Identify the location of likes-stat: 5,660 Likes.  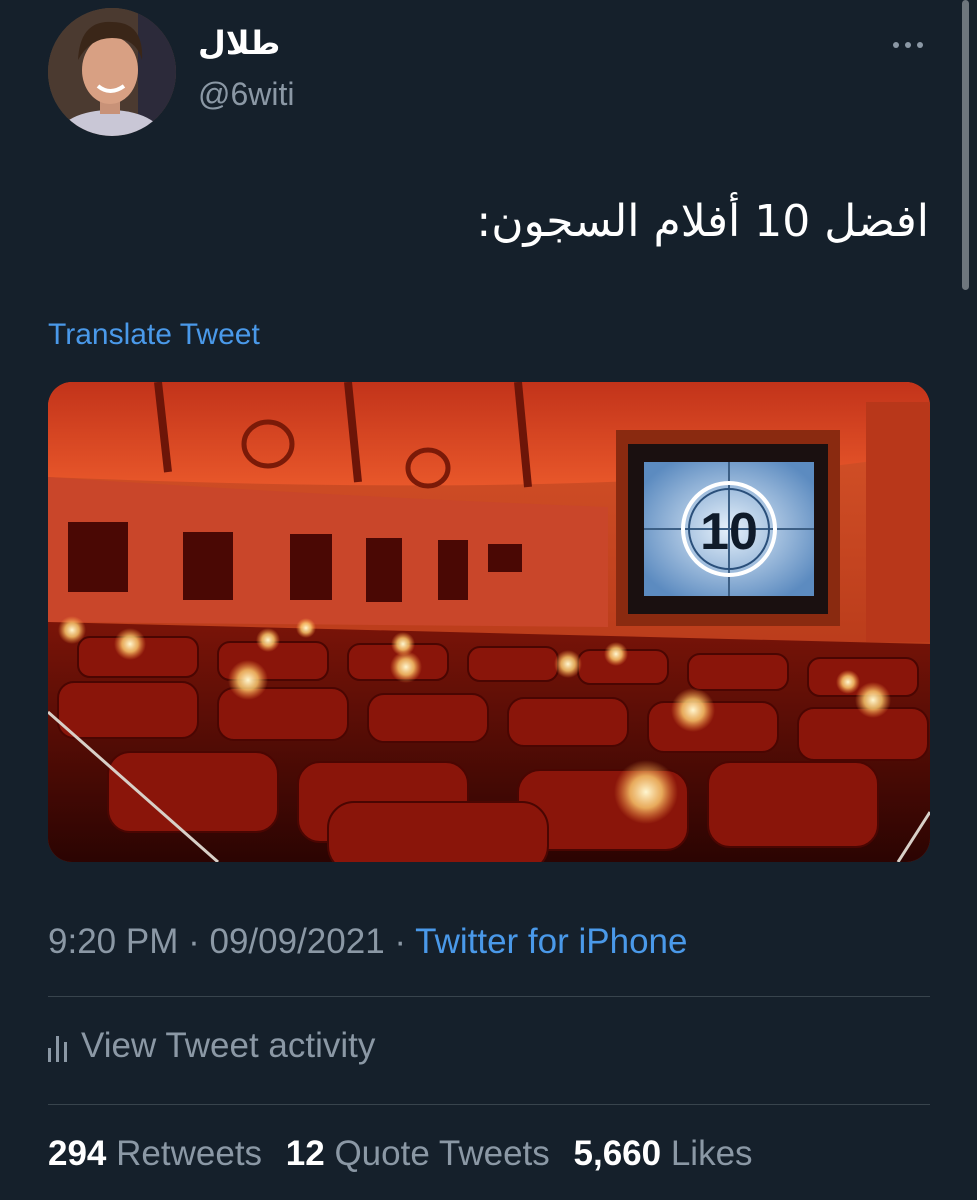
(663, 1153).